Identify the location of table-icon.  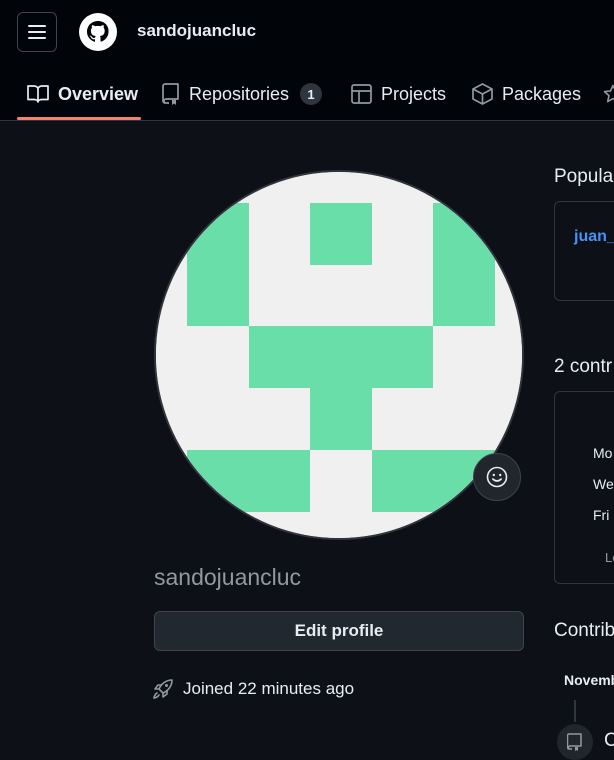
(361, 94).